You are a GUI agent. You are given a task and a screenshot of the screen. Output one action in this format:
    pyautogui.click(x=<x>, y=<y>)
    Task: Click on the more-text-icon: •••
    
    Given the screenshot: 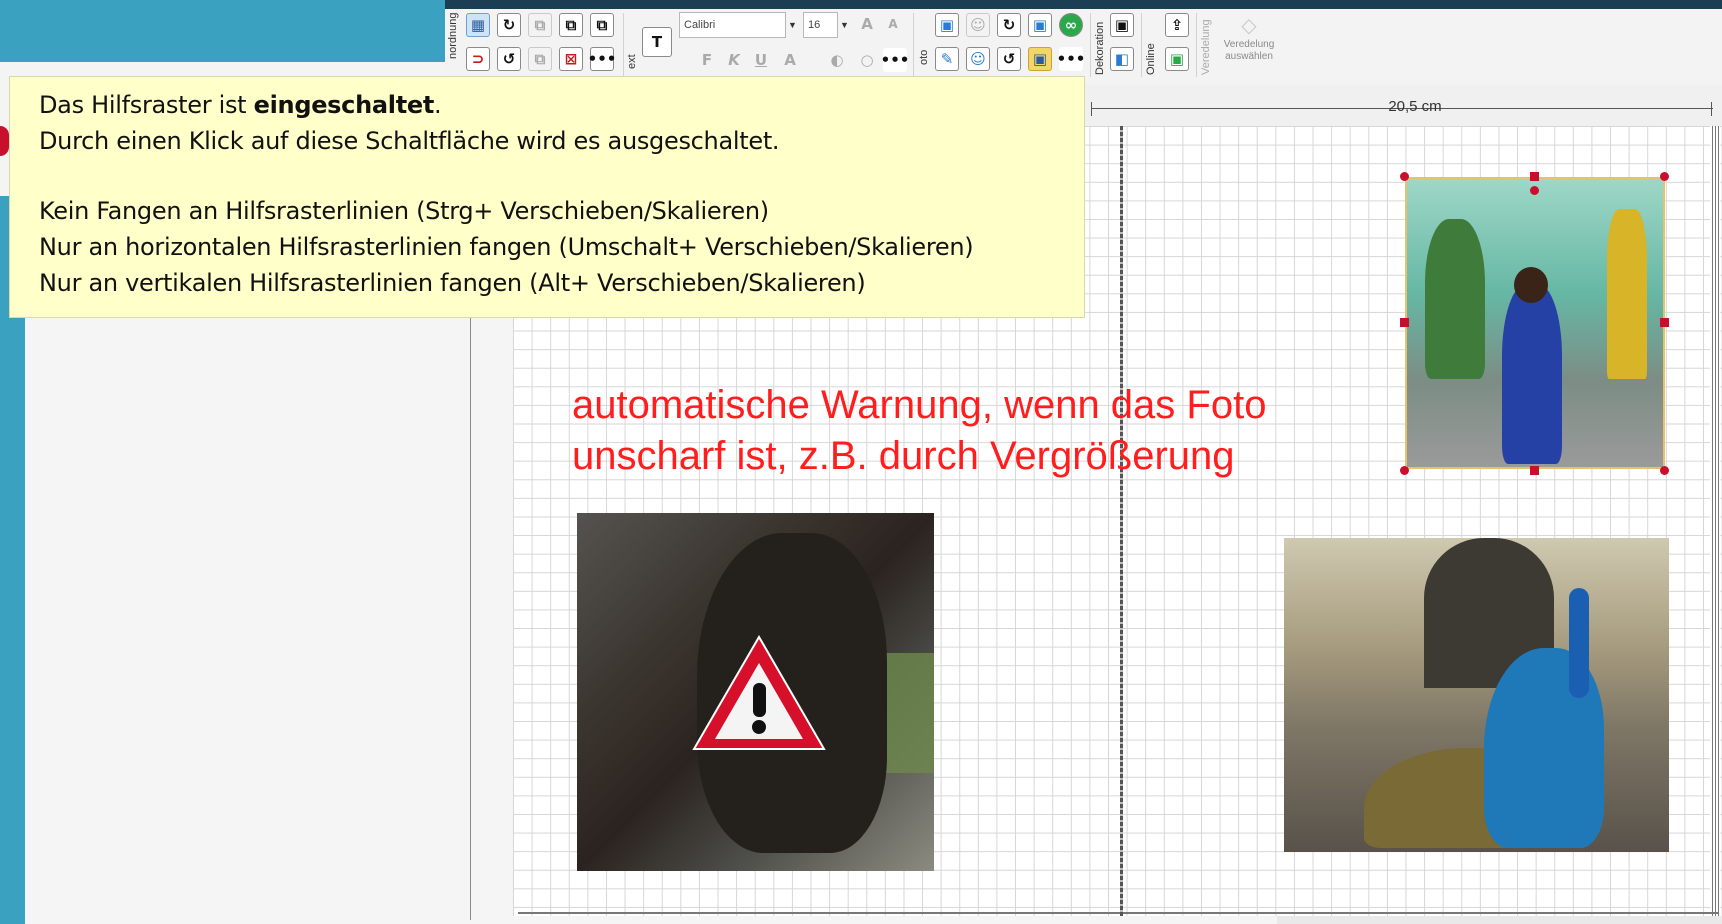 What is the action you would take?
    pyautogui.click(x=895, y=60)
    